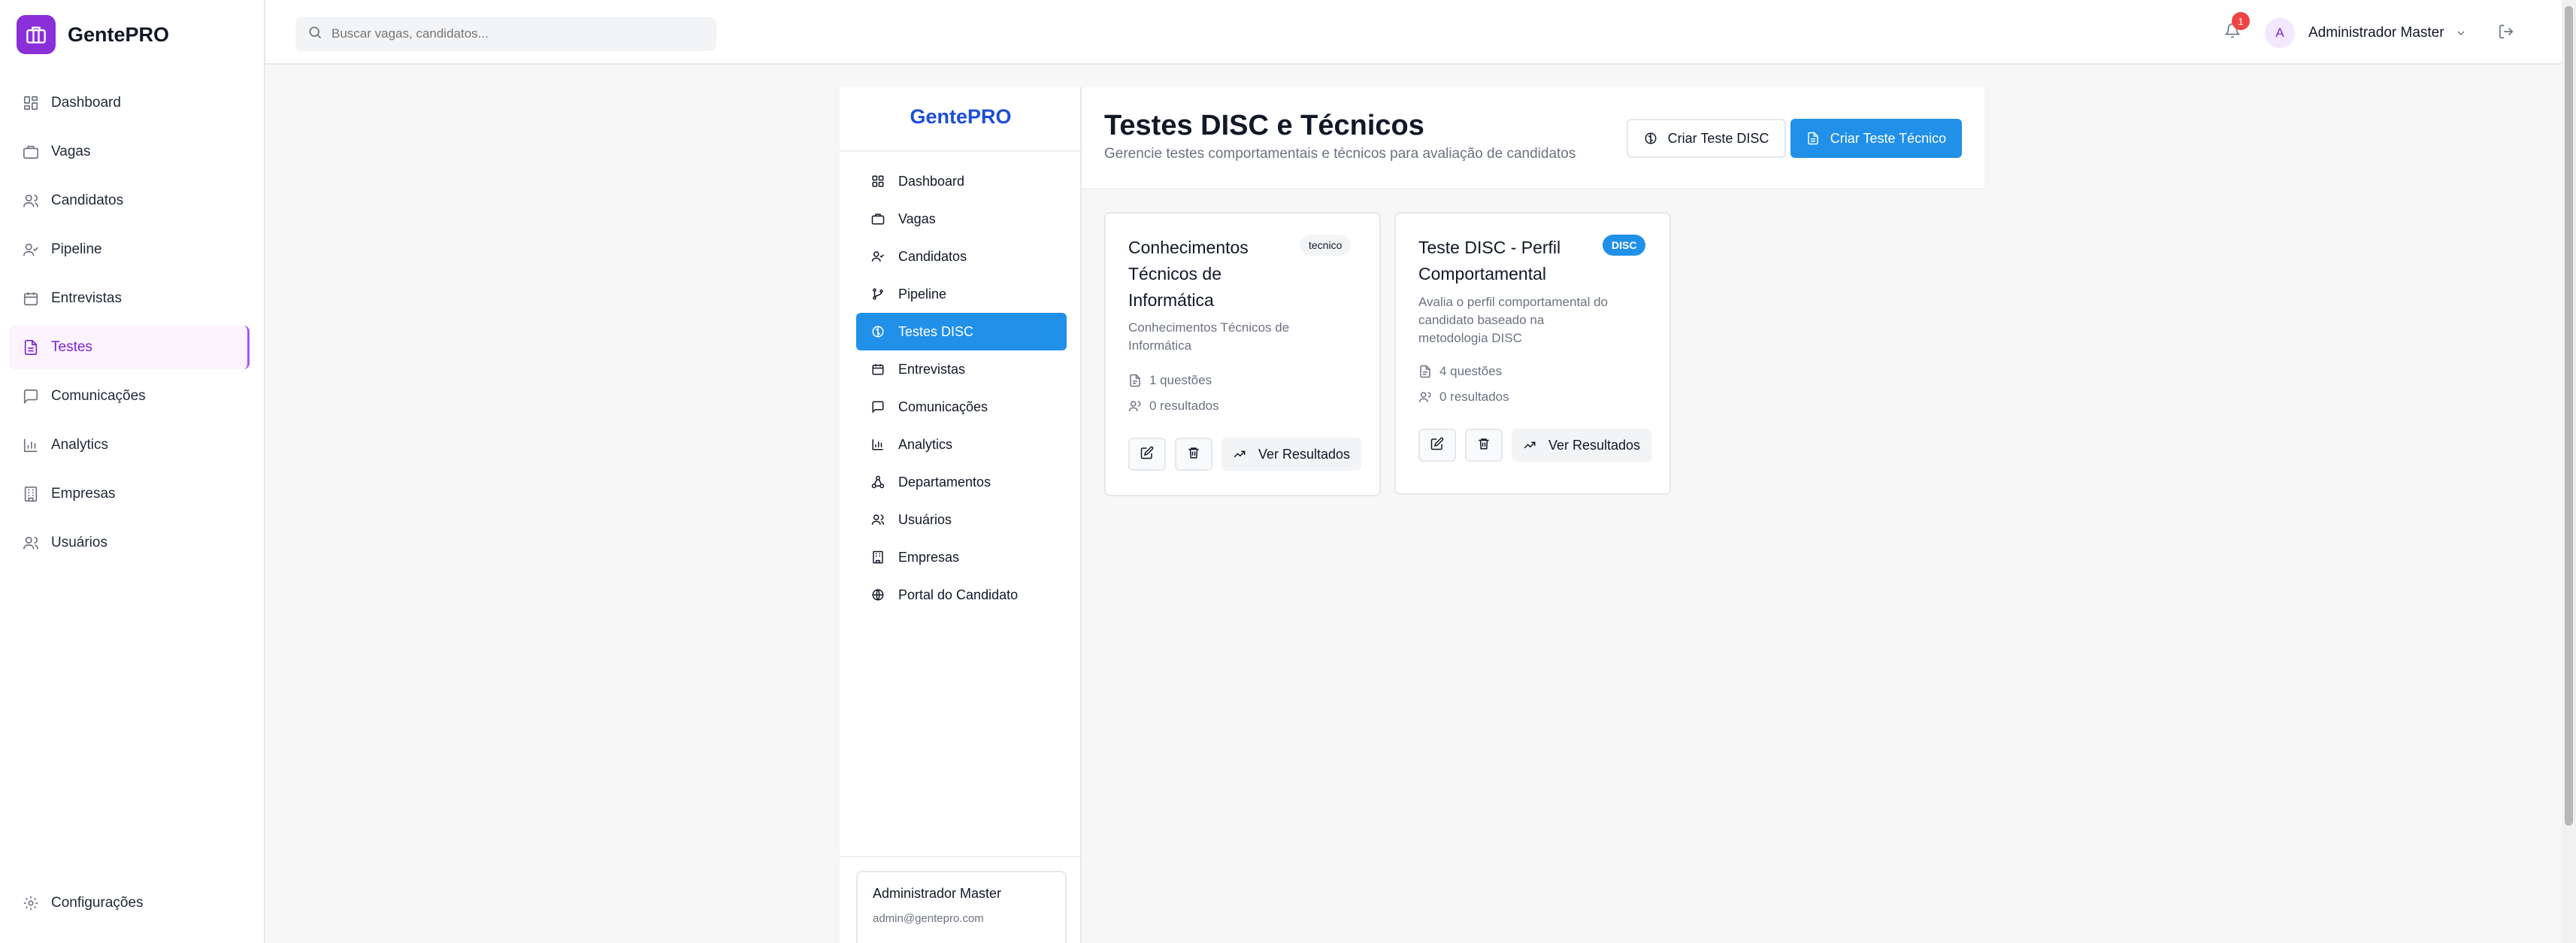 This screenshot has width=2576, height=943. What do you see at coordinates (961, 294) in the screenshot?
I see `inner-item-pipeline: Pipeline` at bounding box center [961, 294].